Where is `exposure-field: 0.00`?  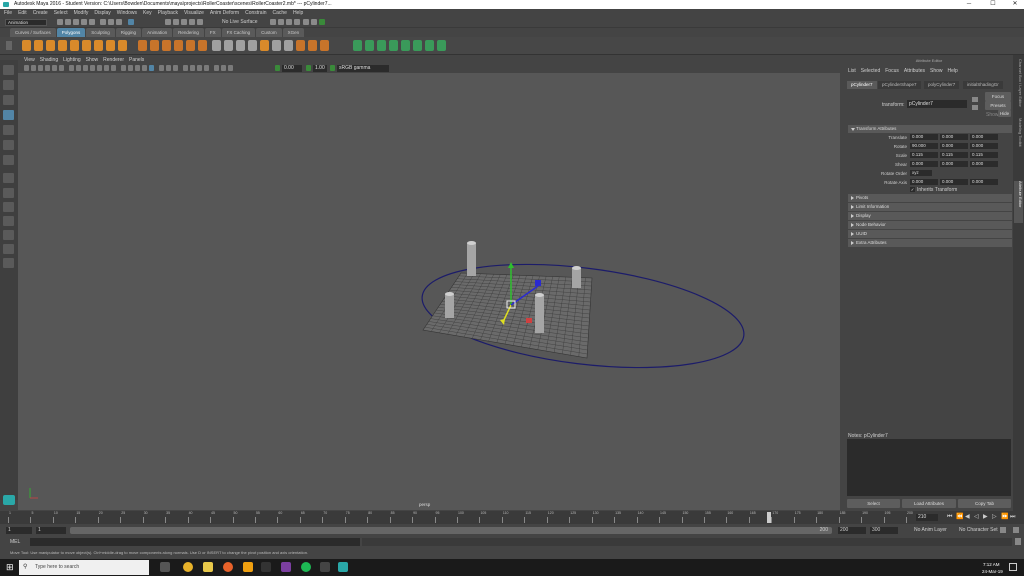 exposure-field: 0.00 is located at coordinates (292, 68).